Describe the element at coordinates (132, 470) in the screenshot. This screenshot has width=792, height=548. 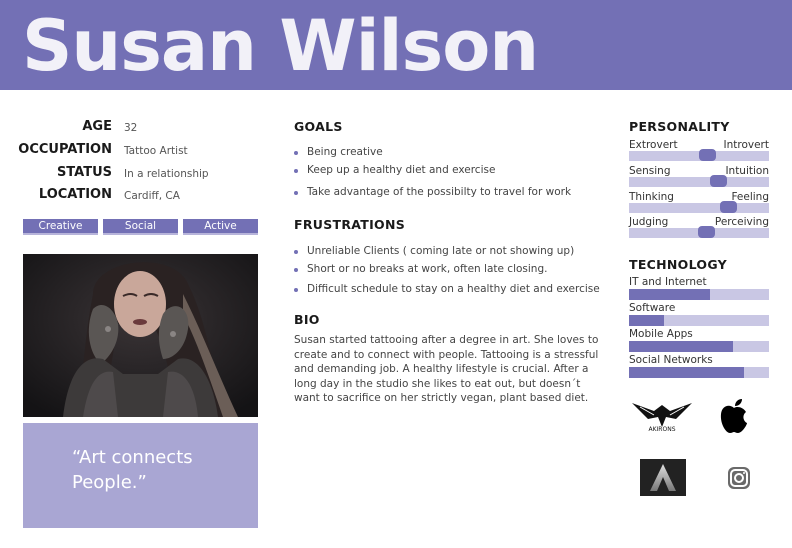
I see `quote-text: “Art connects People.”` at that location.